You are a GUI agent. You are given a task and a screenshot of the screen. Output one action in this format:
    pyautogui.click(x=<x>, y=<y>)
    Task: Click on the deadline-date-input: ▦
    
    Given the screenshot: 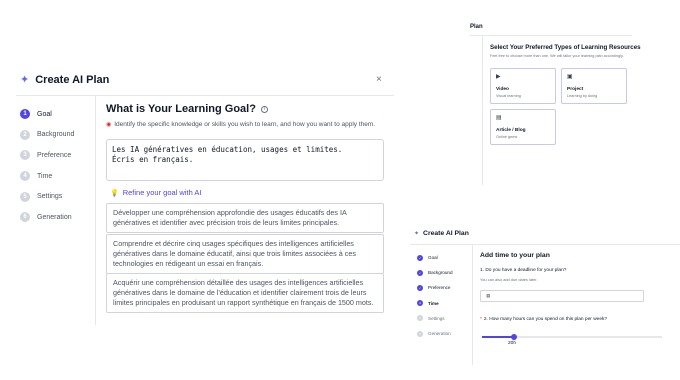 What is the action you would take?
    pyautogui.click(x=562, y=296)
    